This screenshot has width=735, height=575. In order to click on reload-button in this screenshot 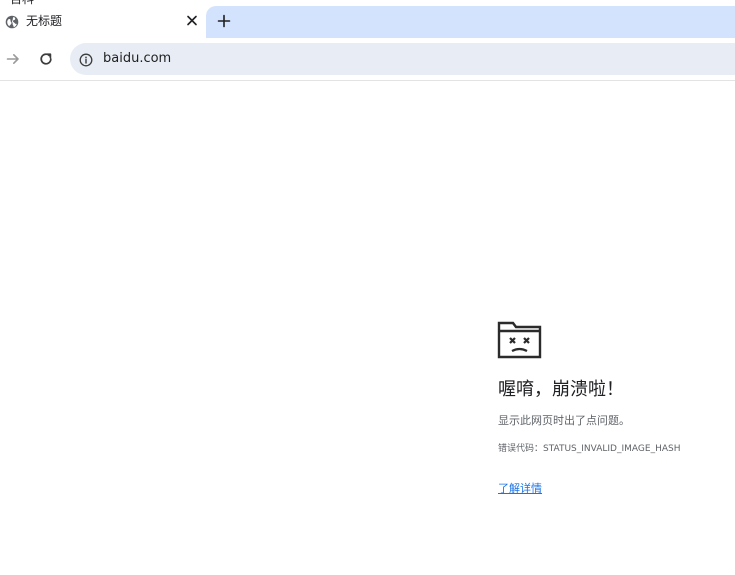, I will do `click(46, 59)`.